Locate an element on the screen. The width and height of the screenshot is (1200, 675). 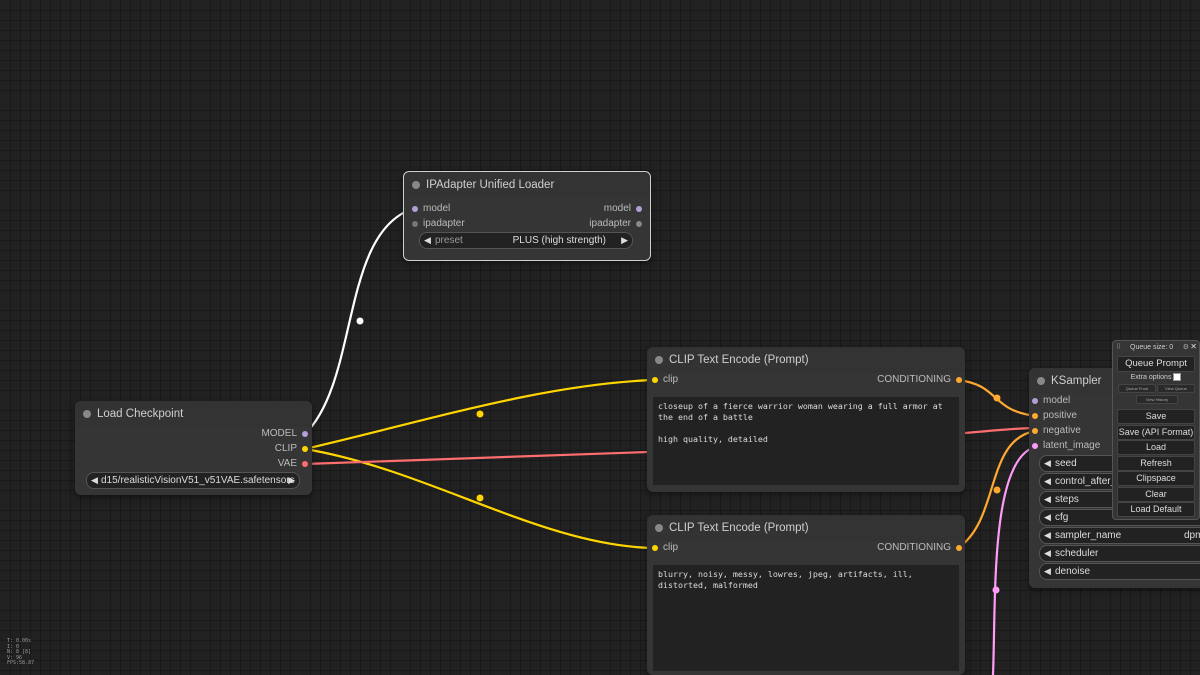
output-slot-model: model is located at coordinates (622, 209).